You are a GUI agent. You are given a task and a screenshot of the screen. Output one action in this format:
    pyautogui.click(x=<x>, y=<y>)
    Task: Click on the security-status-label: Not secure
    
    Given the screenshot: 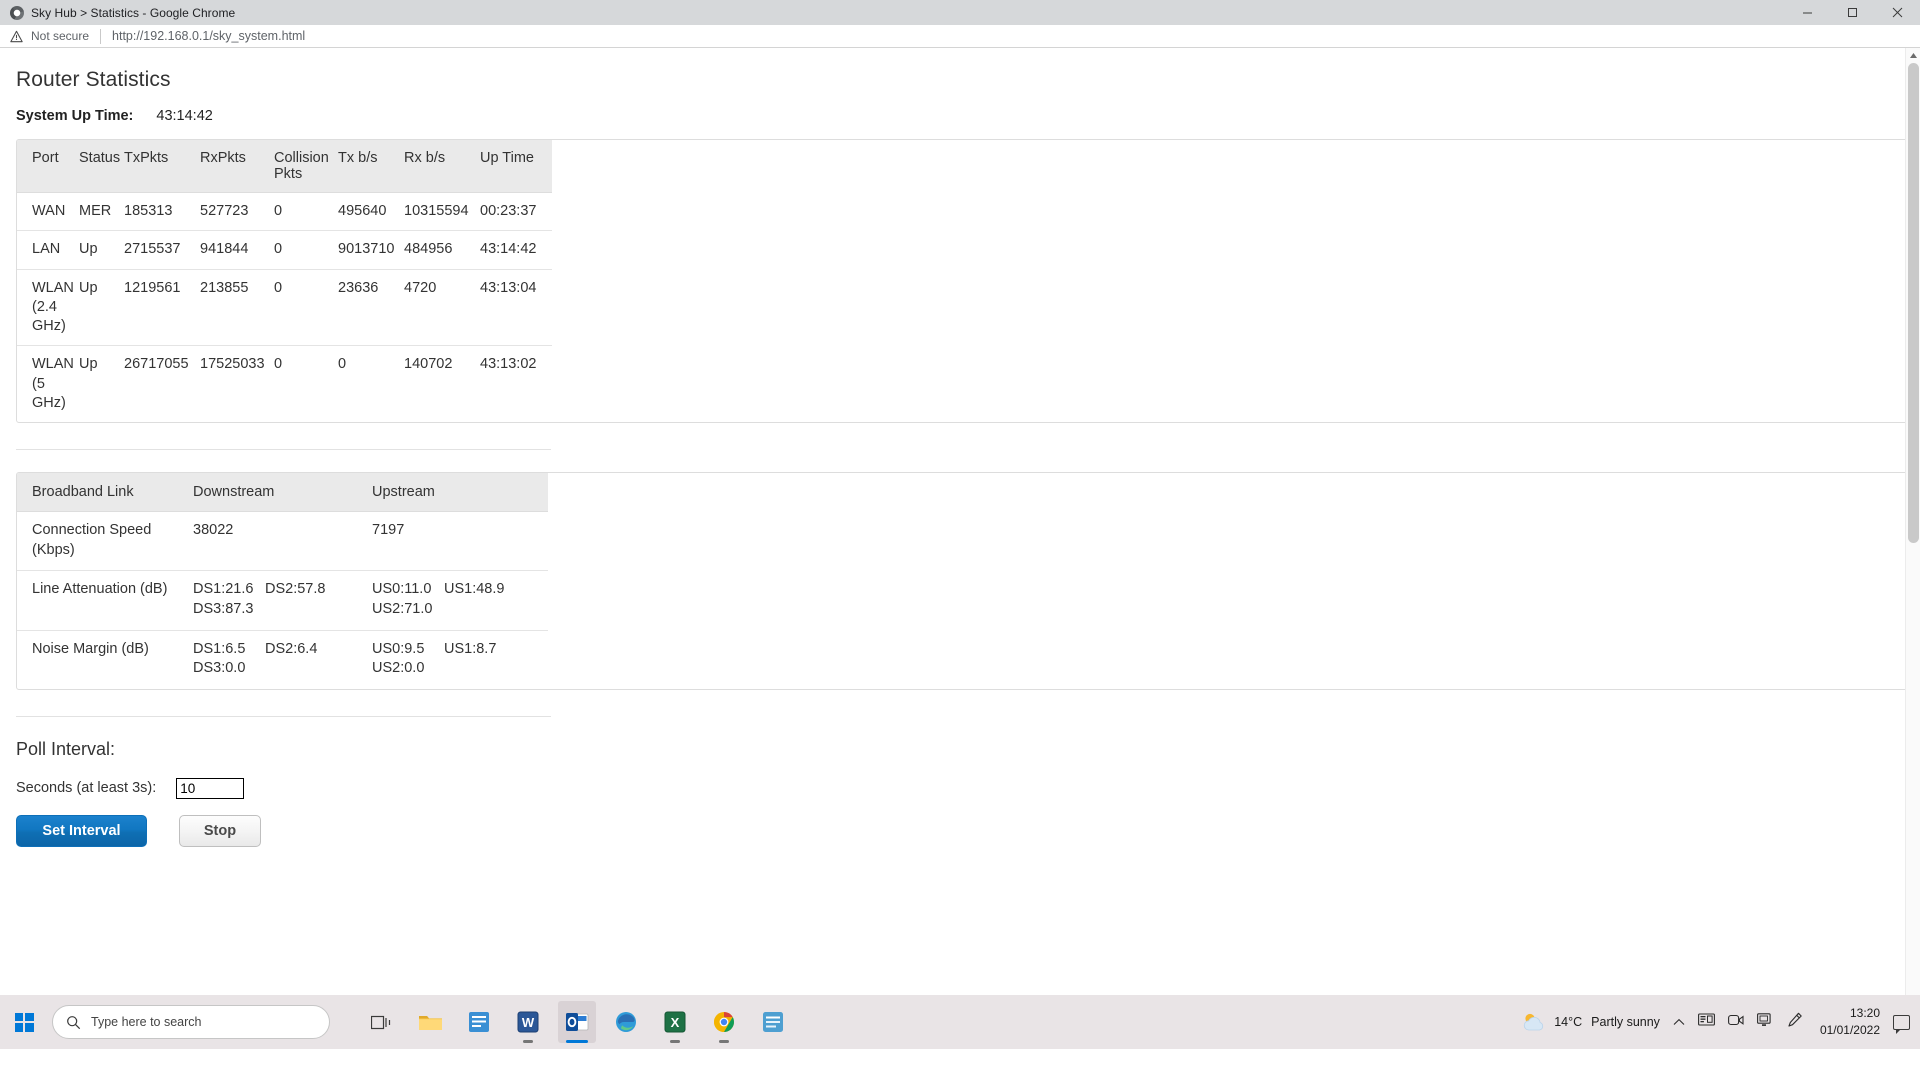 What is the action you would take?
    pyautogui.click(x=60, y=36)
    